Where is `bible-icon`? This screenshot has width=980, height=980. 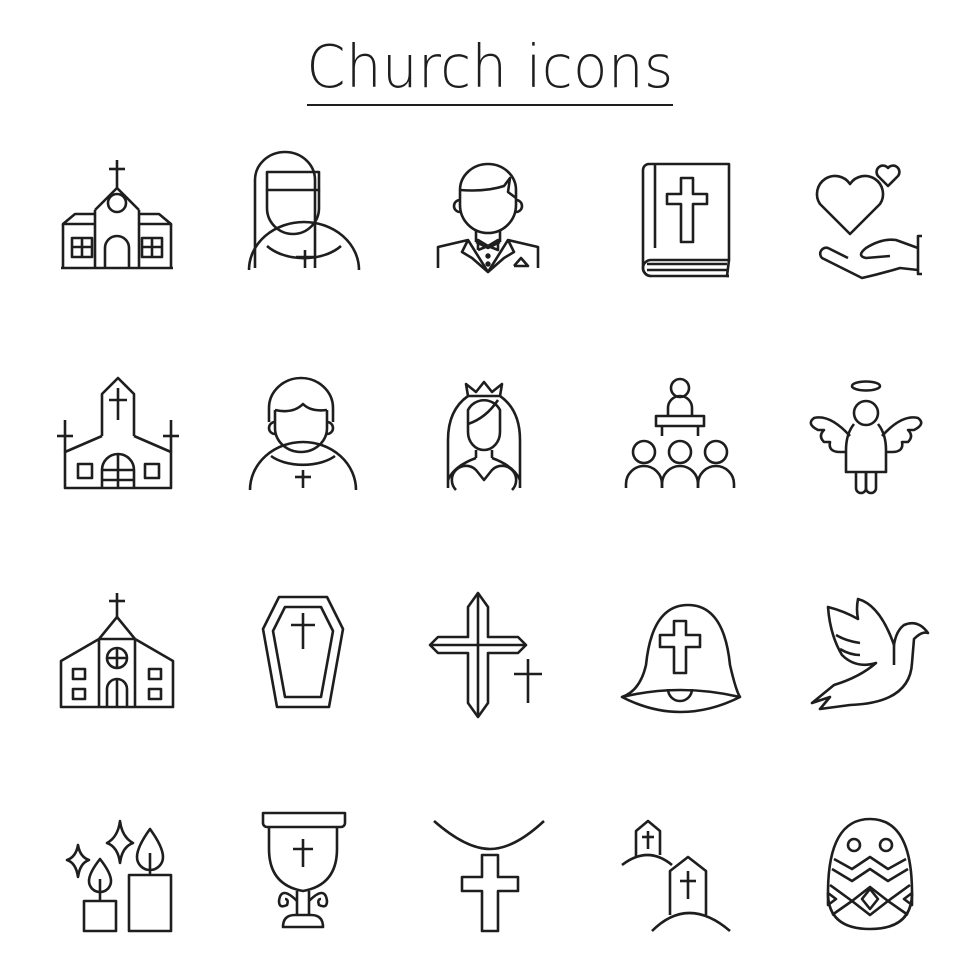 bible-icon is located at coordinates (693, 220).